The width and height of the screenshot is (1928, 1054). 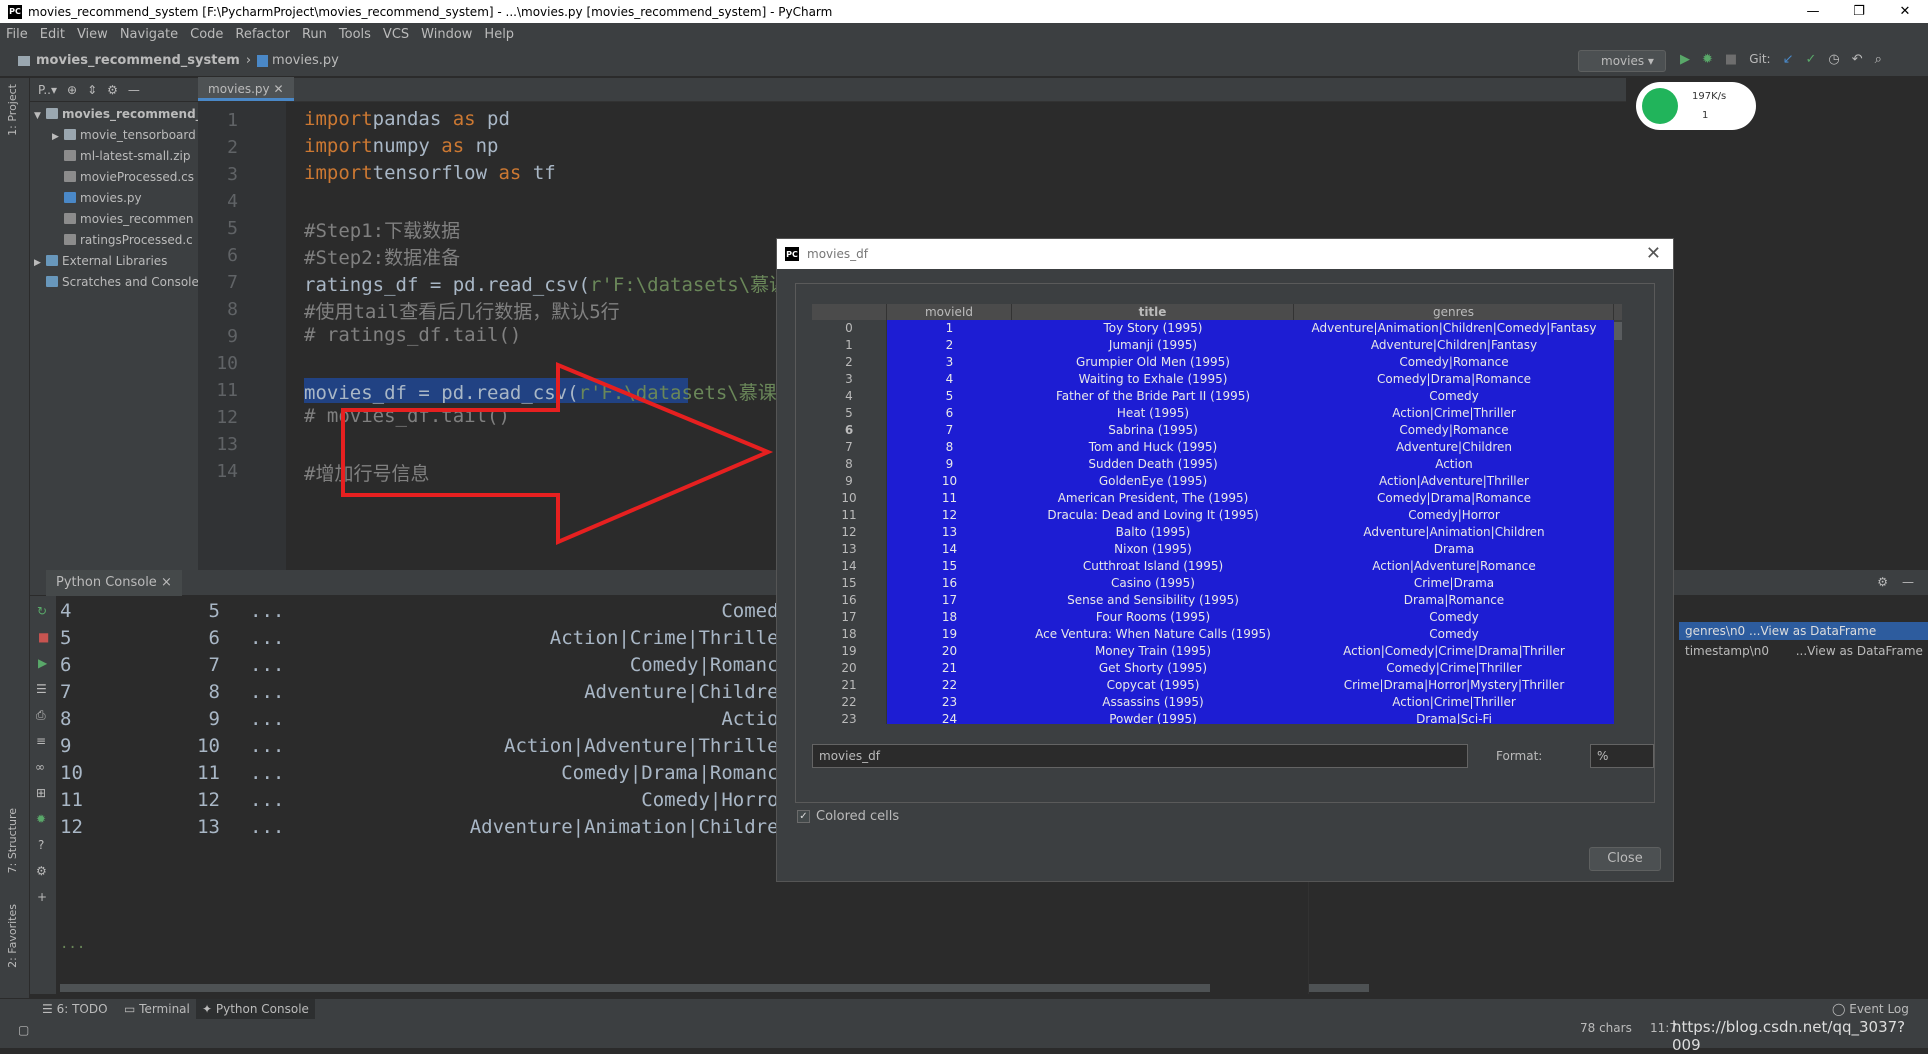 What do you see at coordinates (58, 136) in the screenshot?
I see `chevron-right-icon: ▶` at bounding box center [58, 136].